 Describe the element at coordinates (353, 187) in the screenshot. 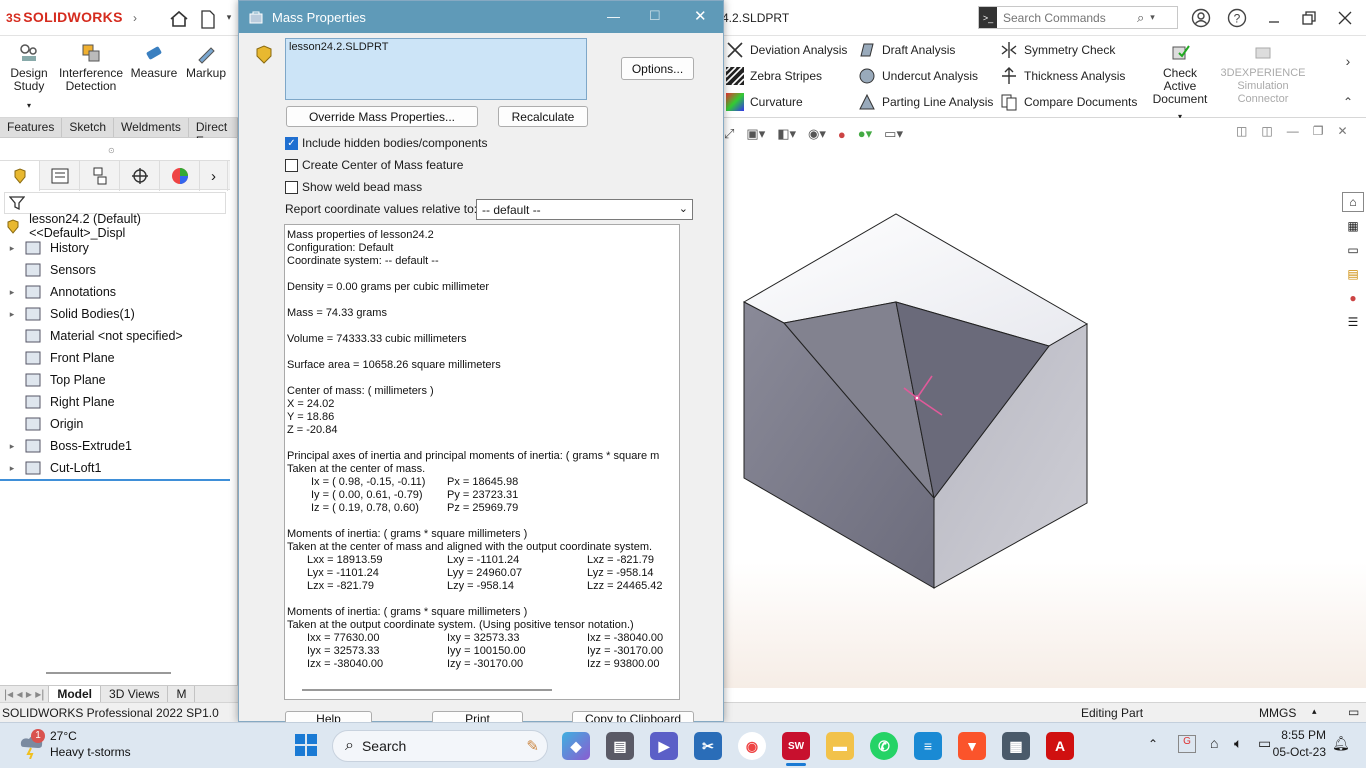

I see `weld-bead-checkbox: Show weld bead mass` at that location.